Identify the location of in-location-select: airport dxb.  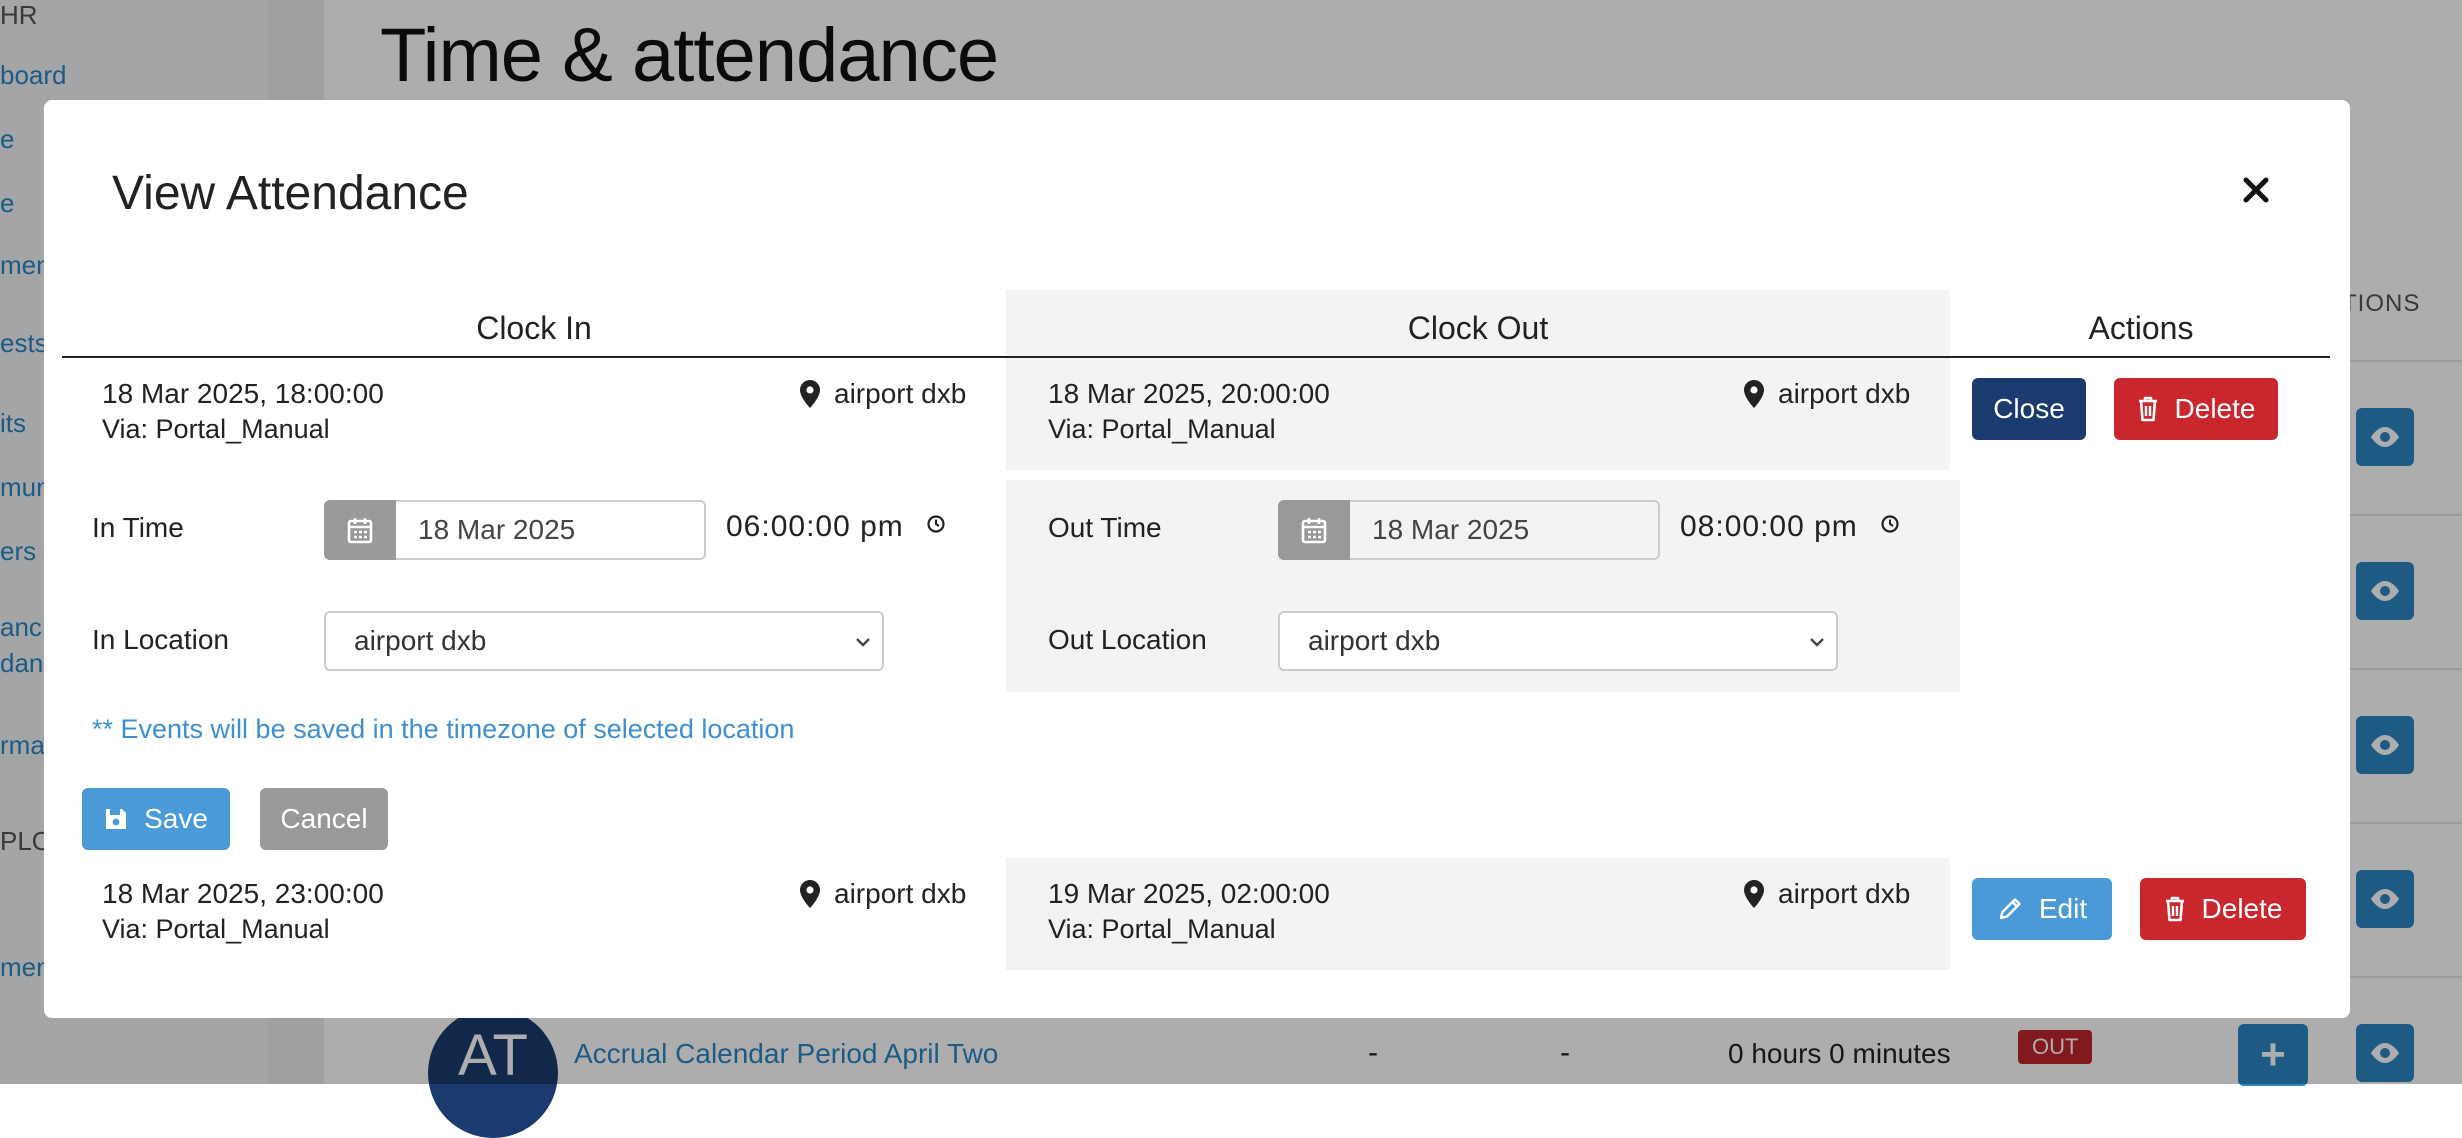
(604, 641).